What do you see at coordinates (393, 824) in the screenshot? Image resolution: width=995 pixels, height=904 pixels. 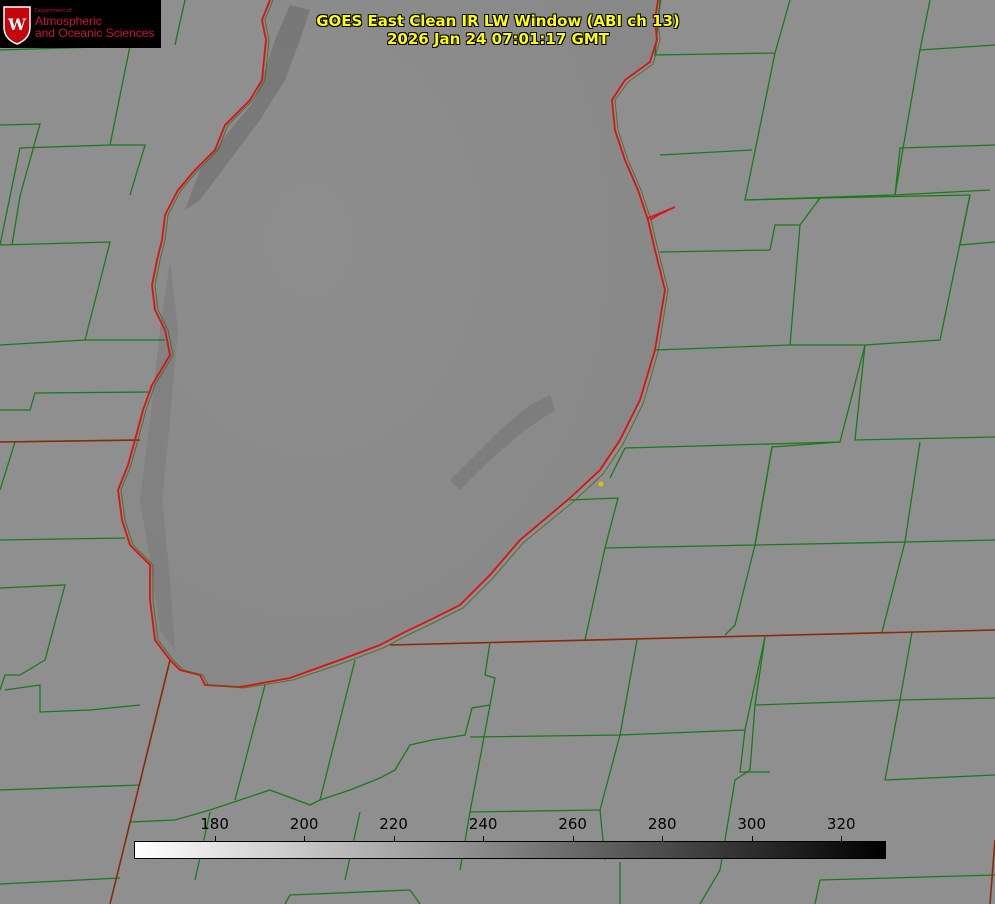 I see `colorbar-tick-label: 220` at bounding box center [393, 824].